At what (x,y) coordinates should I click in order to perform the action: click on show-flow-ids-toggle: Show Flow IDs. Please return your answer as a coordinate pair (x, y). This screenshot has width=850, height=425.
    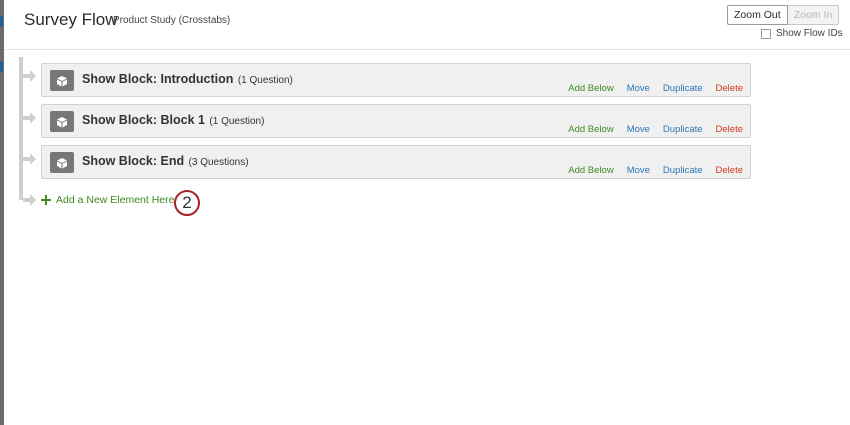
    Looking at the image, I should click on (802, 33).